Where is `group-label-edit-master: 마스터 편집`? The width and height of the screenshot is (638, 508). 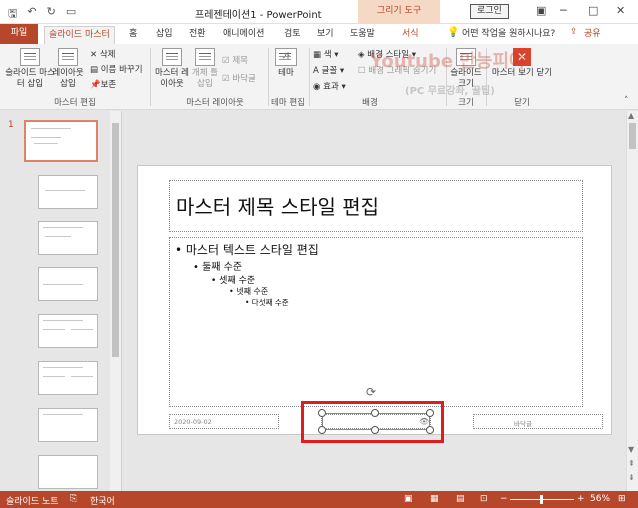 group-label-edit-master: 마스터 편집 is located at coordinates (75, 103).